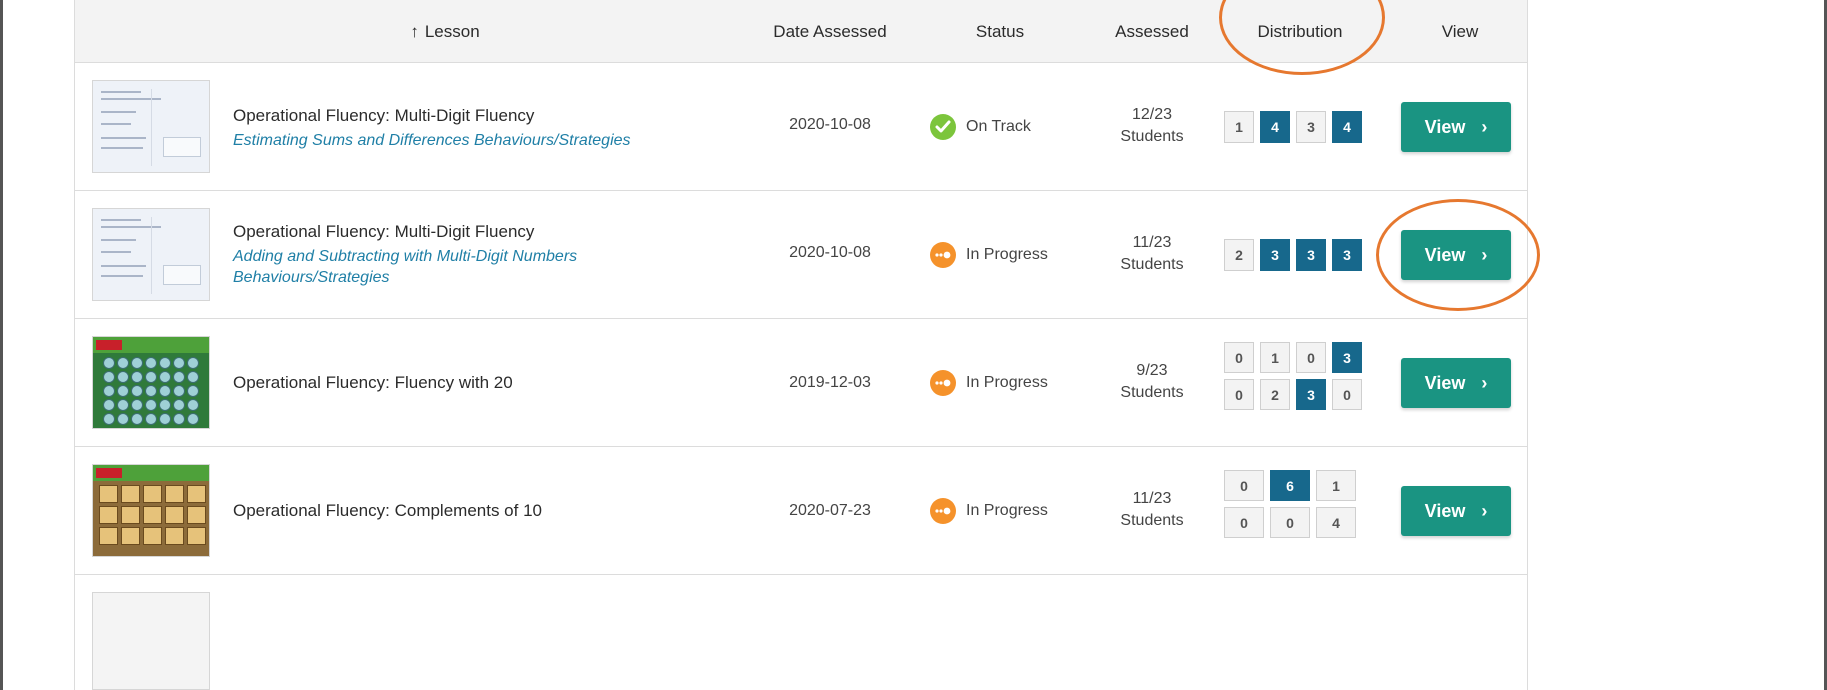  What do you see at coordinates (830, 31) in the screenshot?
I see `column-header-date-assessed: Date Assessed` at bounding box center [830, 31].